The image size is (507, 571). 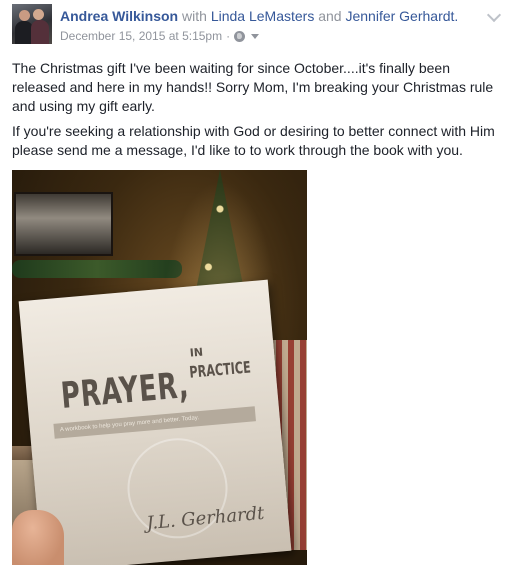 What do you see at coordinates (97, 269) in the screenshot?
I see `photo-garland` at bounding box center [97, 269].